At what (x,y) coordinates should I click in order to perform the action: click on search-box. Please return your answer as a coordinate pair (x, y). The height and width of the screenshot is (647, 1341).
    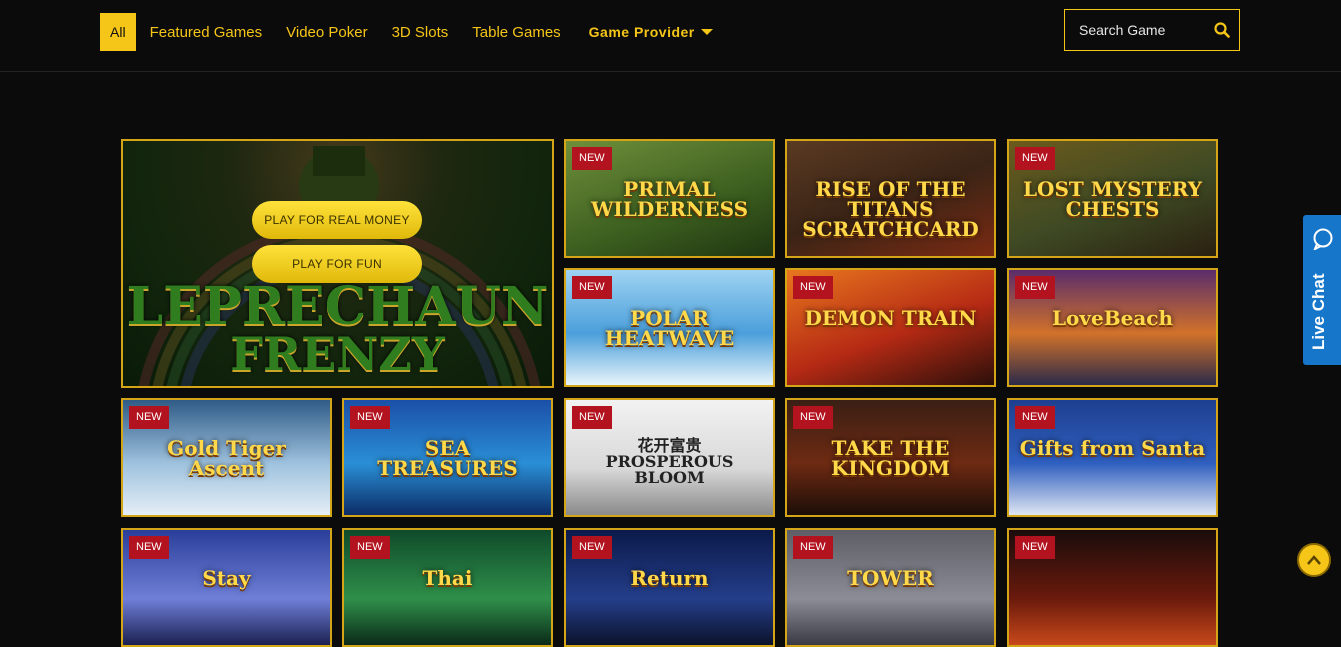
    Looking at the image, I should click on (1152, 30).